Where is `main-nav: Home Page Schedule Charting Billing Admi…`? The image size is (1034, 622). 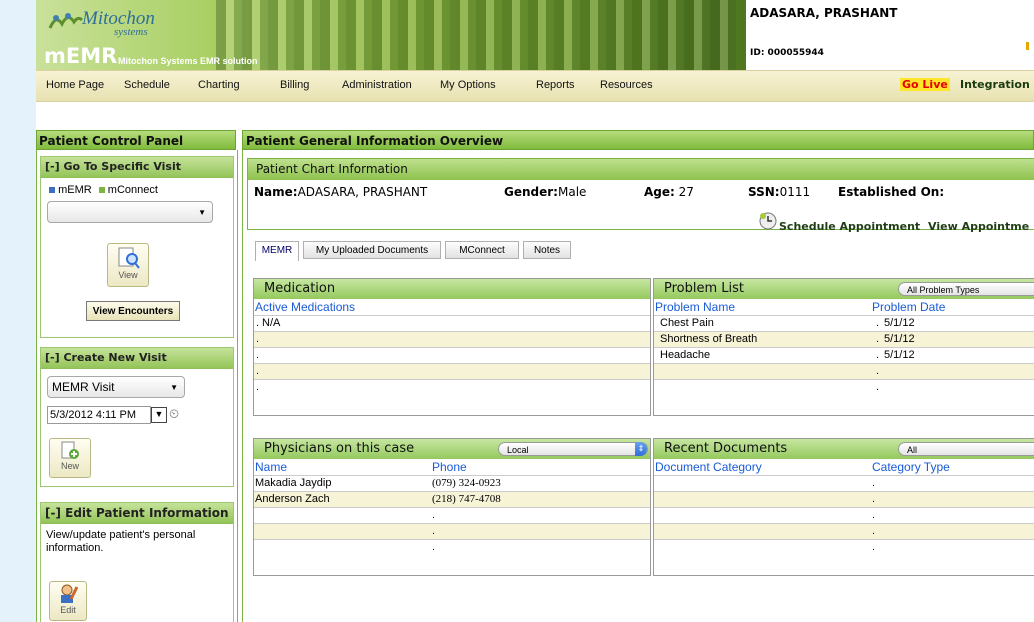 main-nav: Home Page Schedule Charting Billing Admi… is located at coordinates (535, 86).